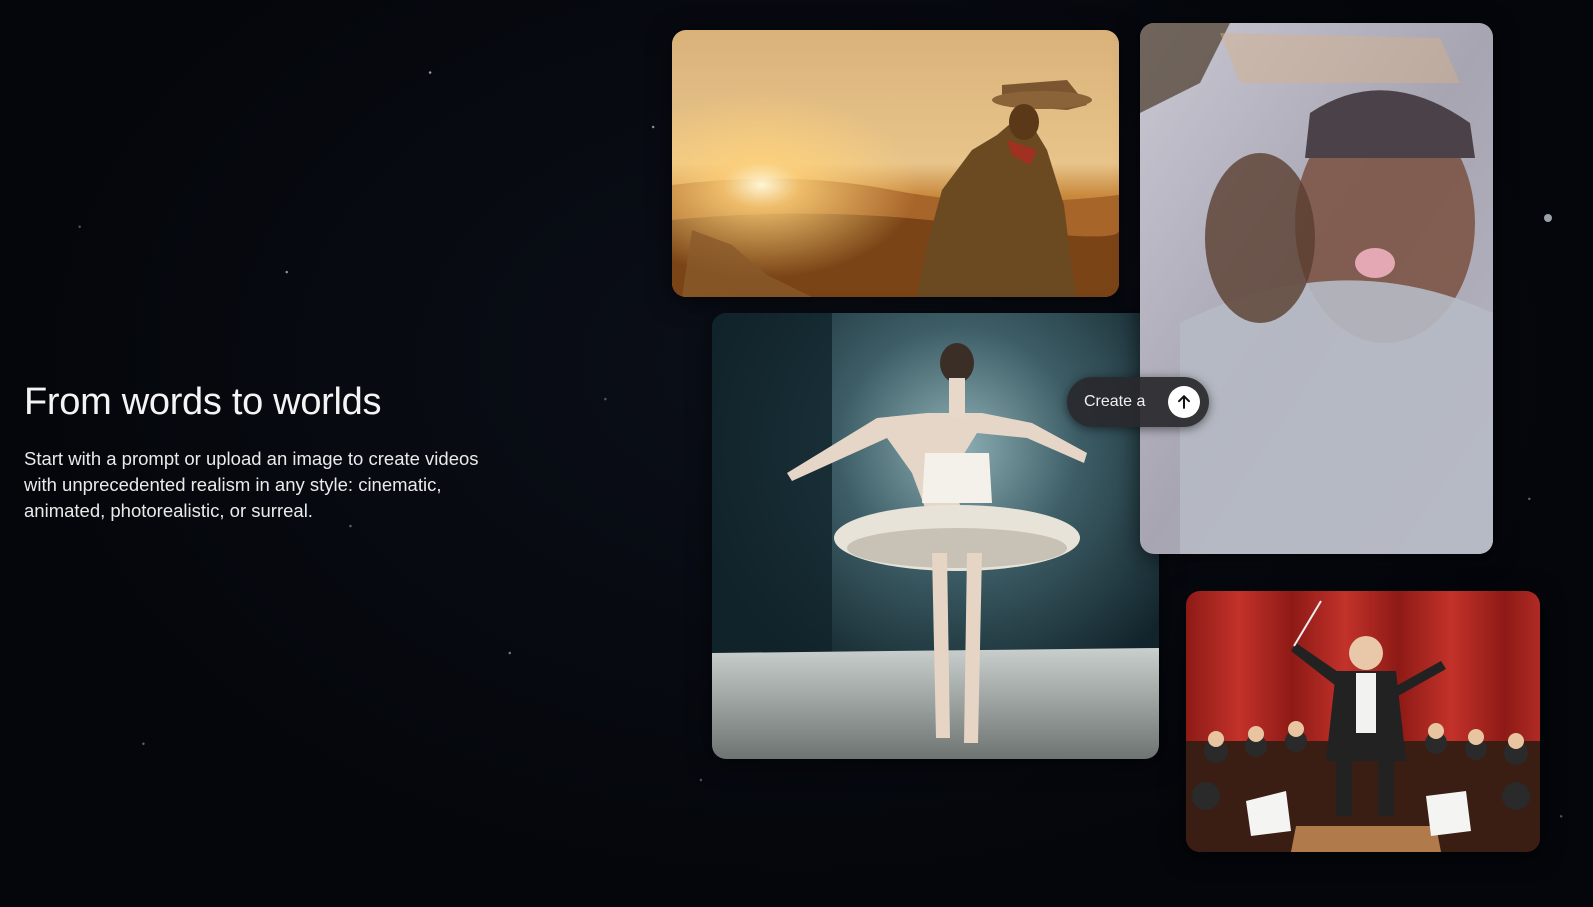  I want to click on submit-button, so click(1184, 402).